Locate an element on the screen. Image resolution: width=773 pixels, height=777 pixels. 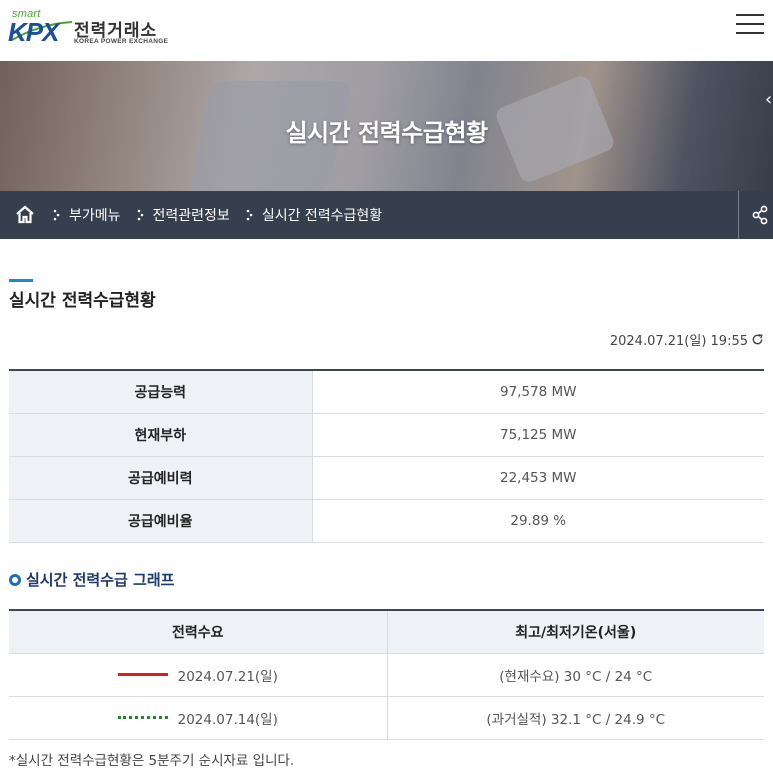
share-button is located at coordinates (755, 215).